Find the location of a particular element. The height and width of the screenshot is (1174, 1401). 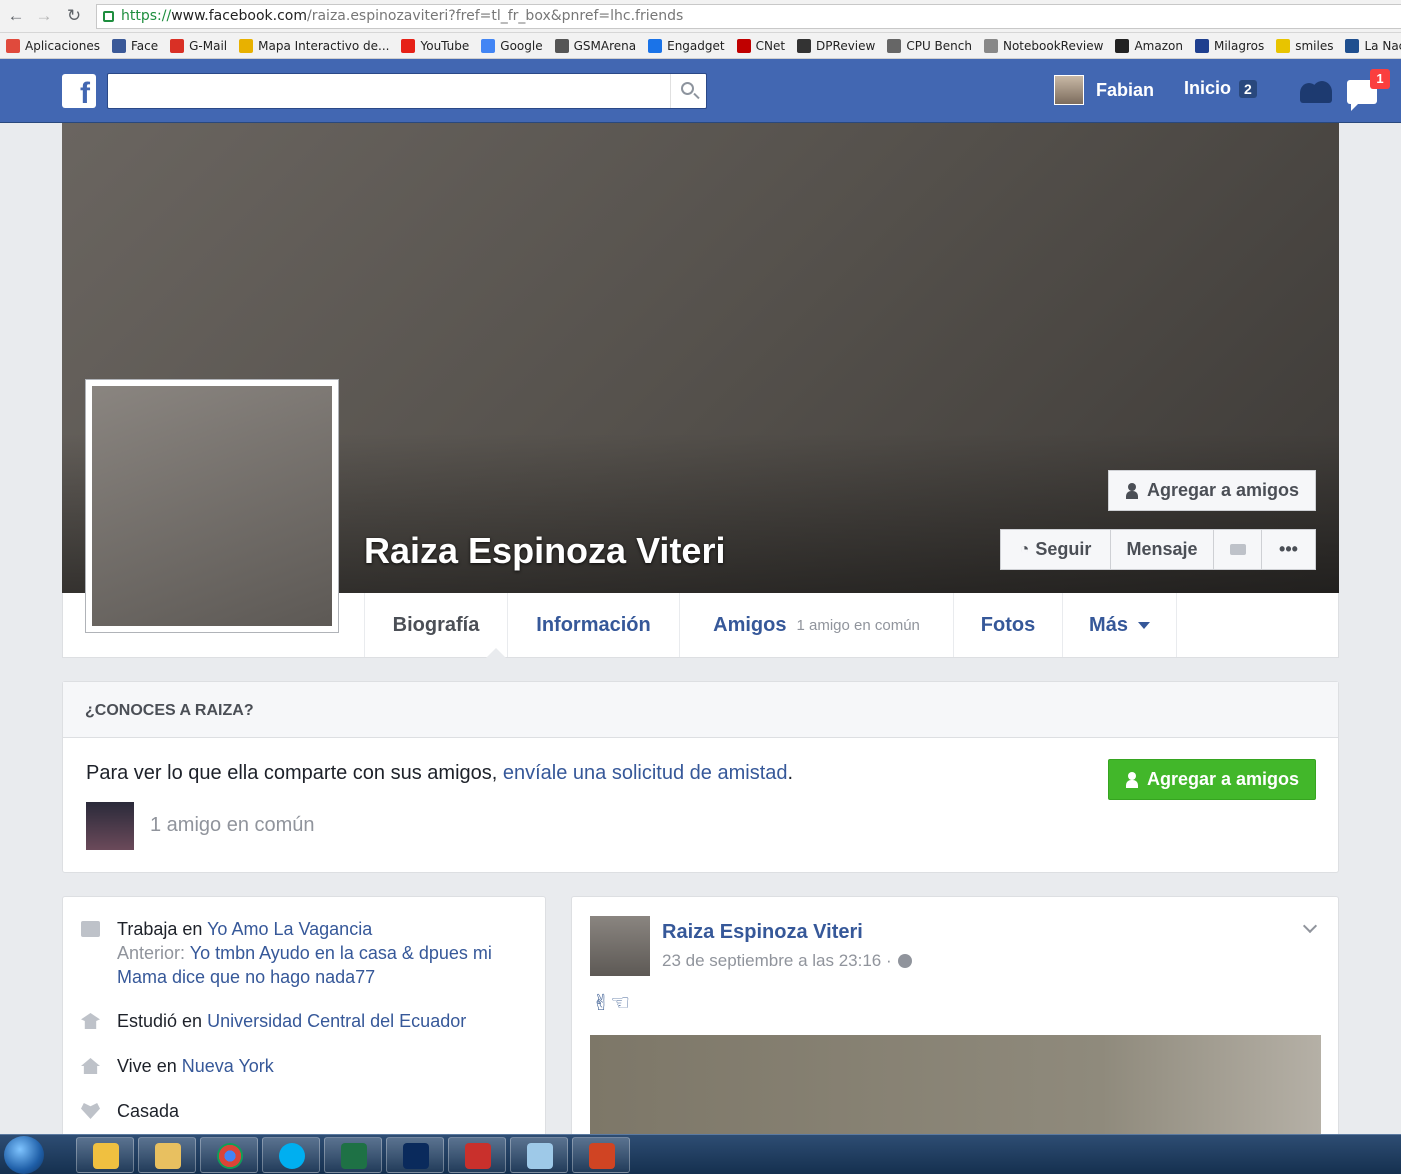

bookmark-label: La Nación is located at coordinates (1382, 45).